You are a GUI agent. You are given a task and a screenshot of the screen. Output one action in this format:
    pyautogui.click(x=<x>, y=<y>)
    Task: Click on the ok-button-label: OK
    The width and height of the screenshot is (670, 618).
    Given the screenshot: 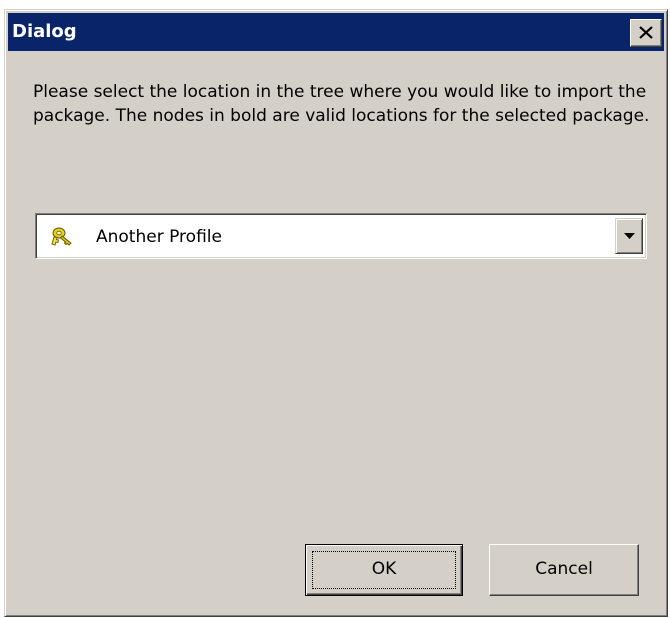 What is the action you would take?
    pyautogui.click(x=384, y=569)
    